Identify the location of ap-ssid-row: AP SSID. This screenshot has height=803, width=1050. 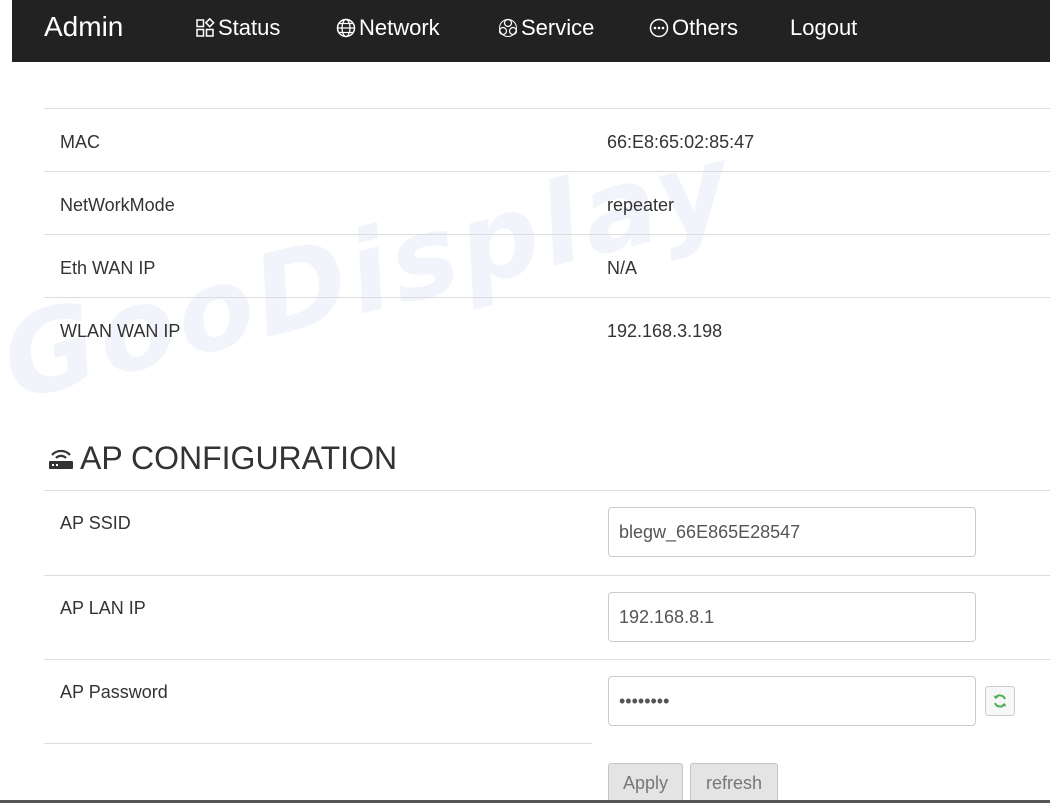
(547, 532).